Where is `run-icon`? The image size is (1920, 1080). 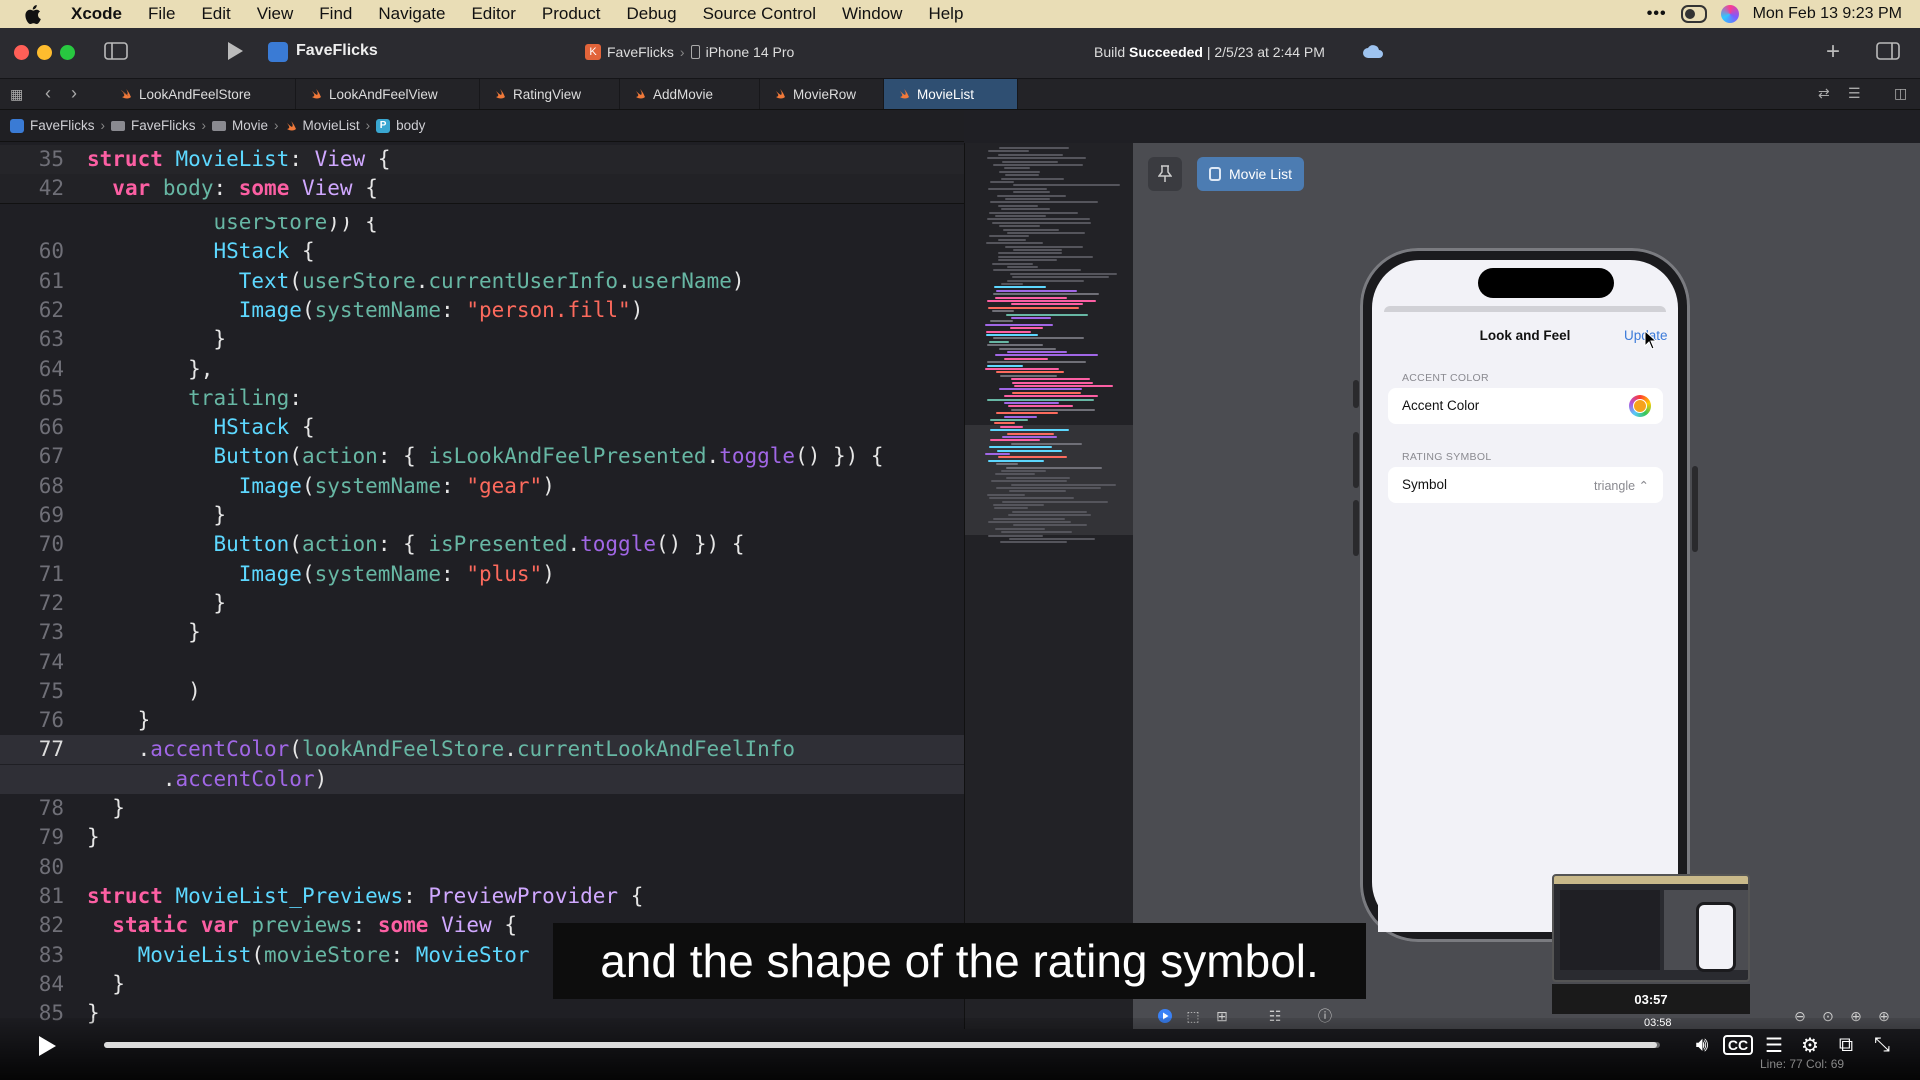
run-icon is located at coordinates (235, 54).